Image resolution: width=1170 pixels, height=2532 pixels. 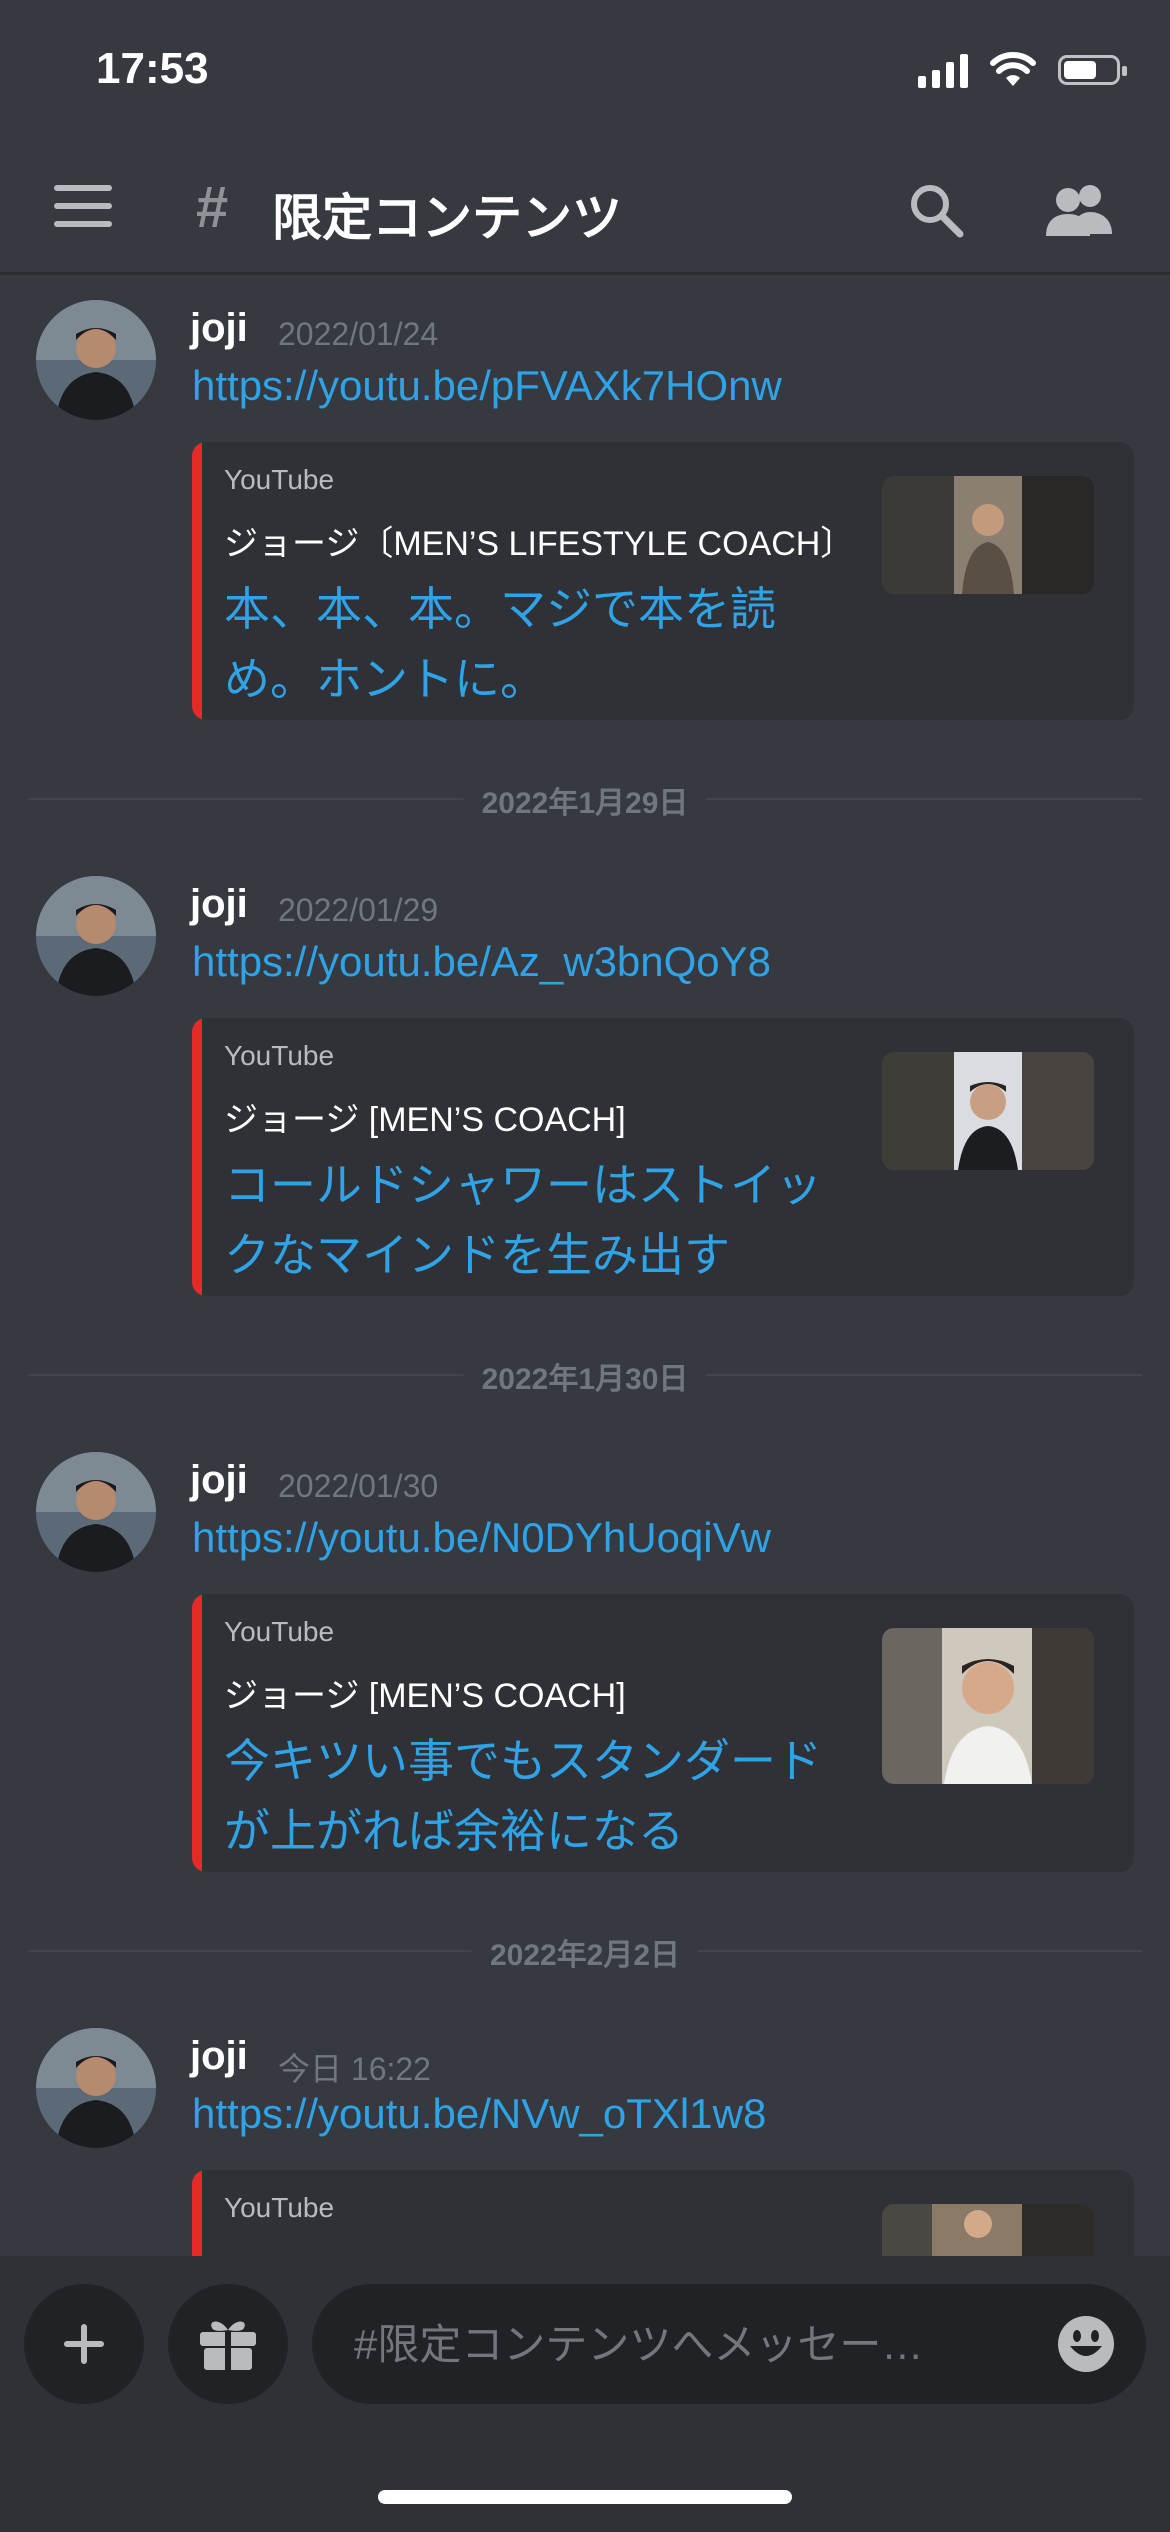 What do you see at coordinates (1092, 70) in the screenshot?
I see `battery-icon` at bounding box center [1092, 70].